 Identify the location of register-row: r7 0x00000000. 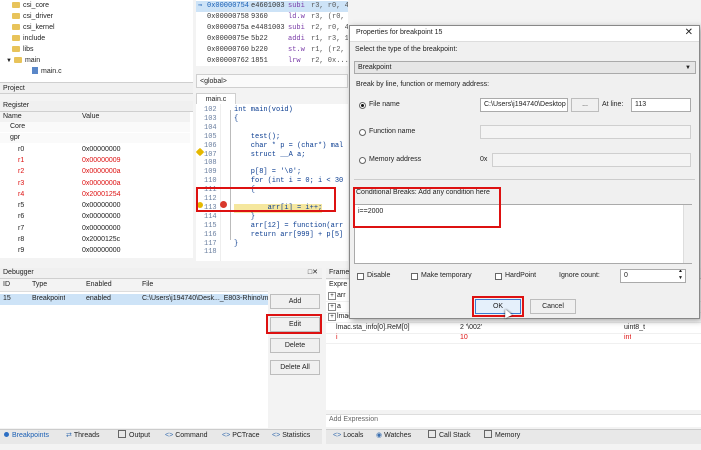
(95, 229).